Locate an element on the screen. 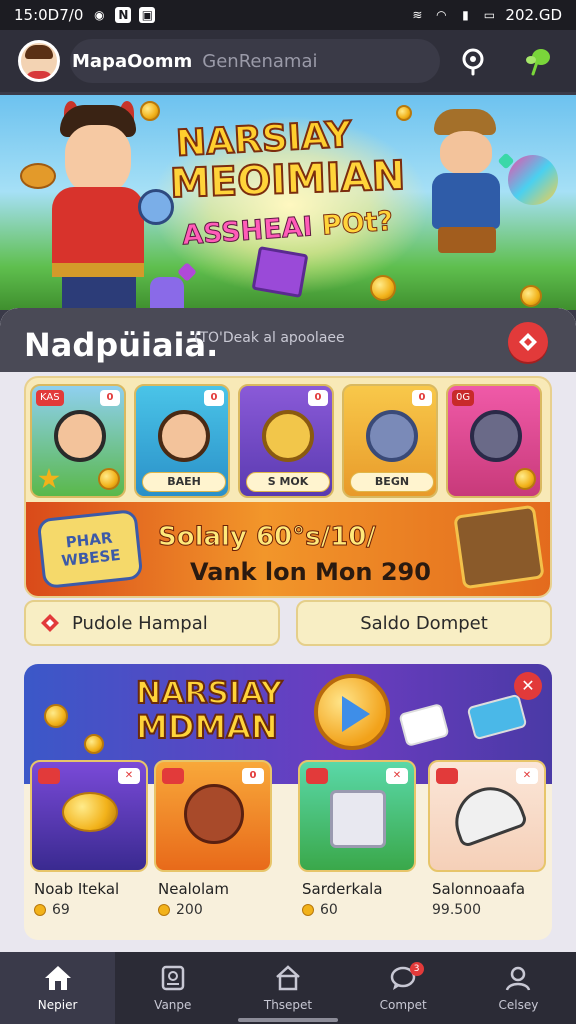 The width and height of the screenshot is (576, 1024). search-icon is located at coordinates (473, 62).